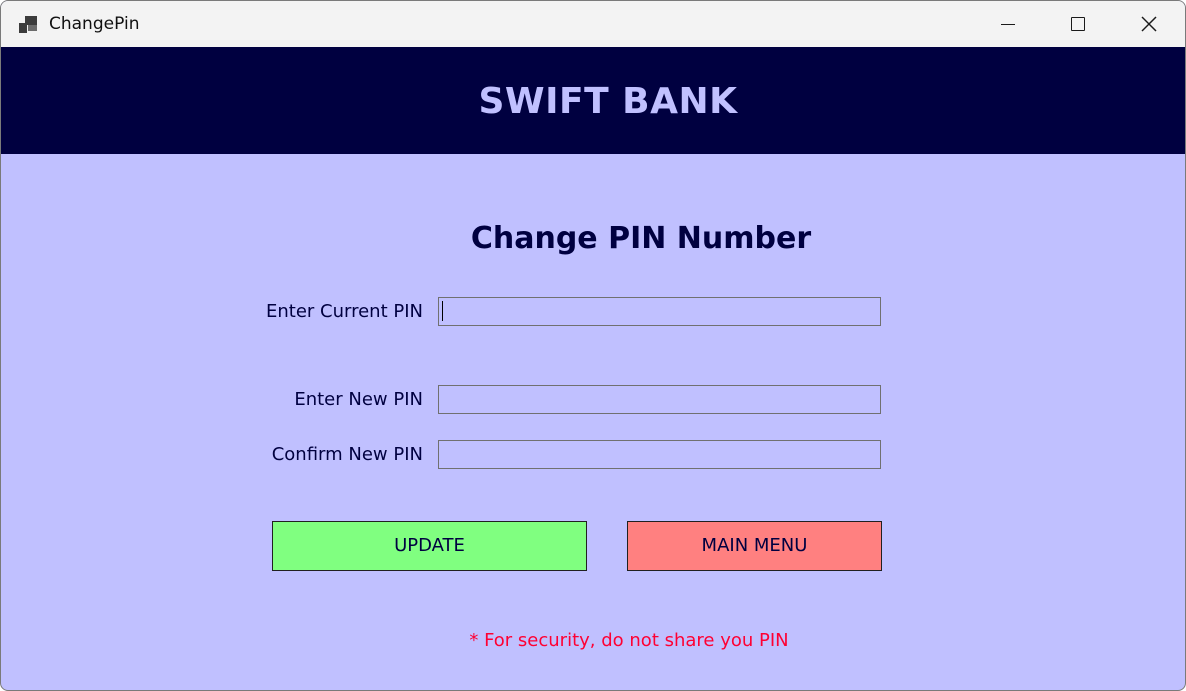  What do you see at coordinates (629, 640) in the screenshot?
I see `security-warning: * For security, do not share you PIN` at bounding box center [629, 640].